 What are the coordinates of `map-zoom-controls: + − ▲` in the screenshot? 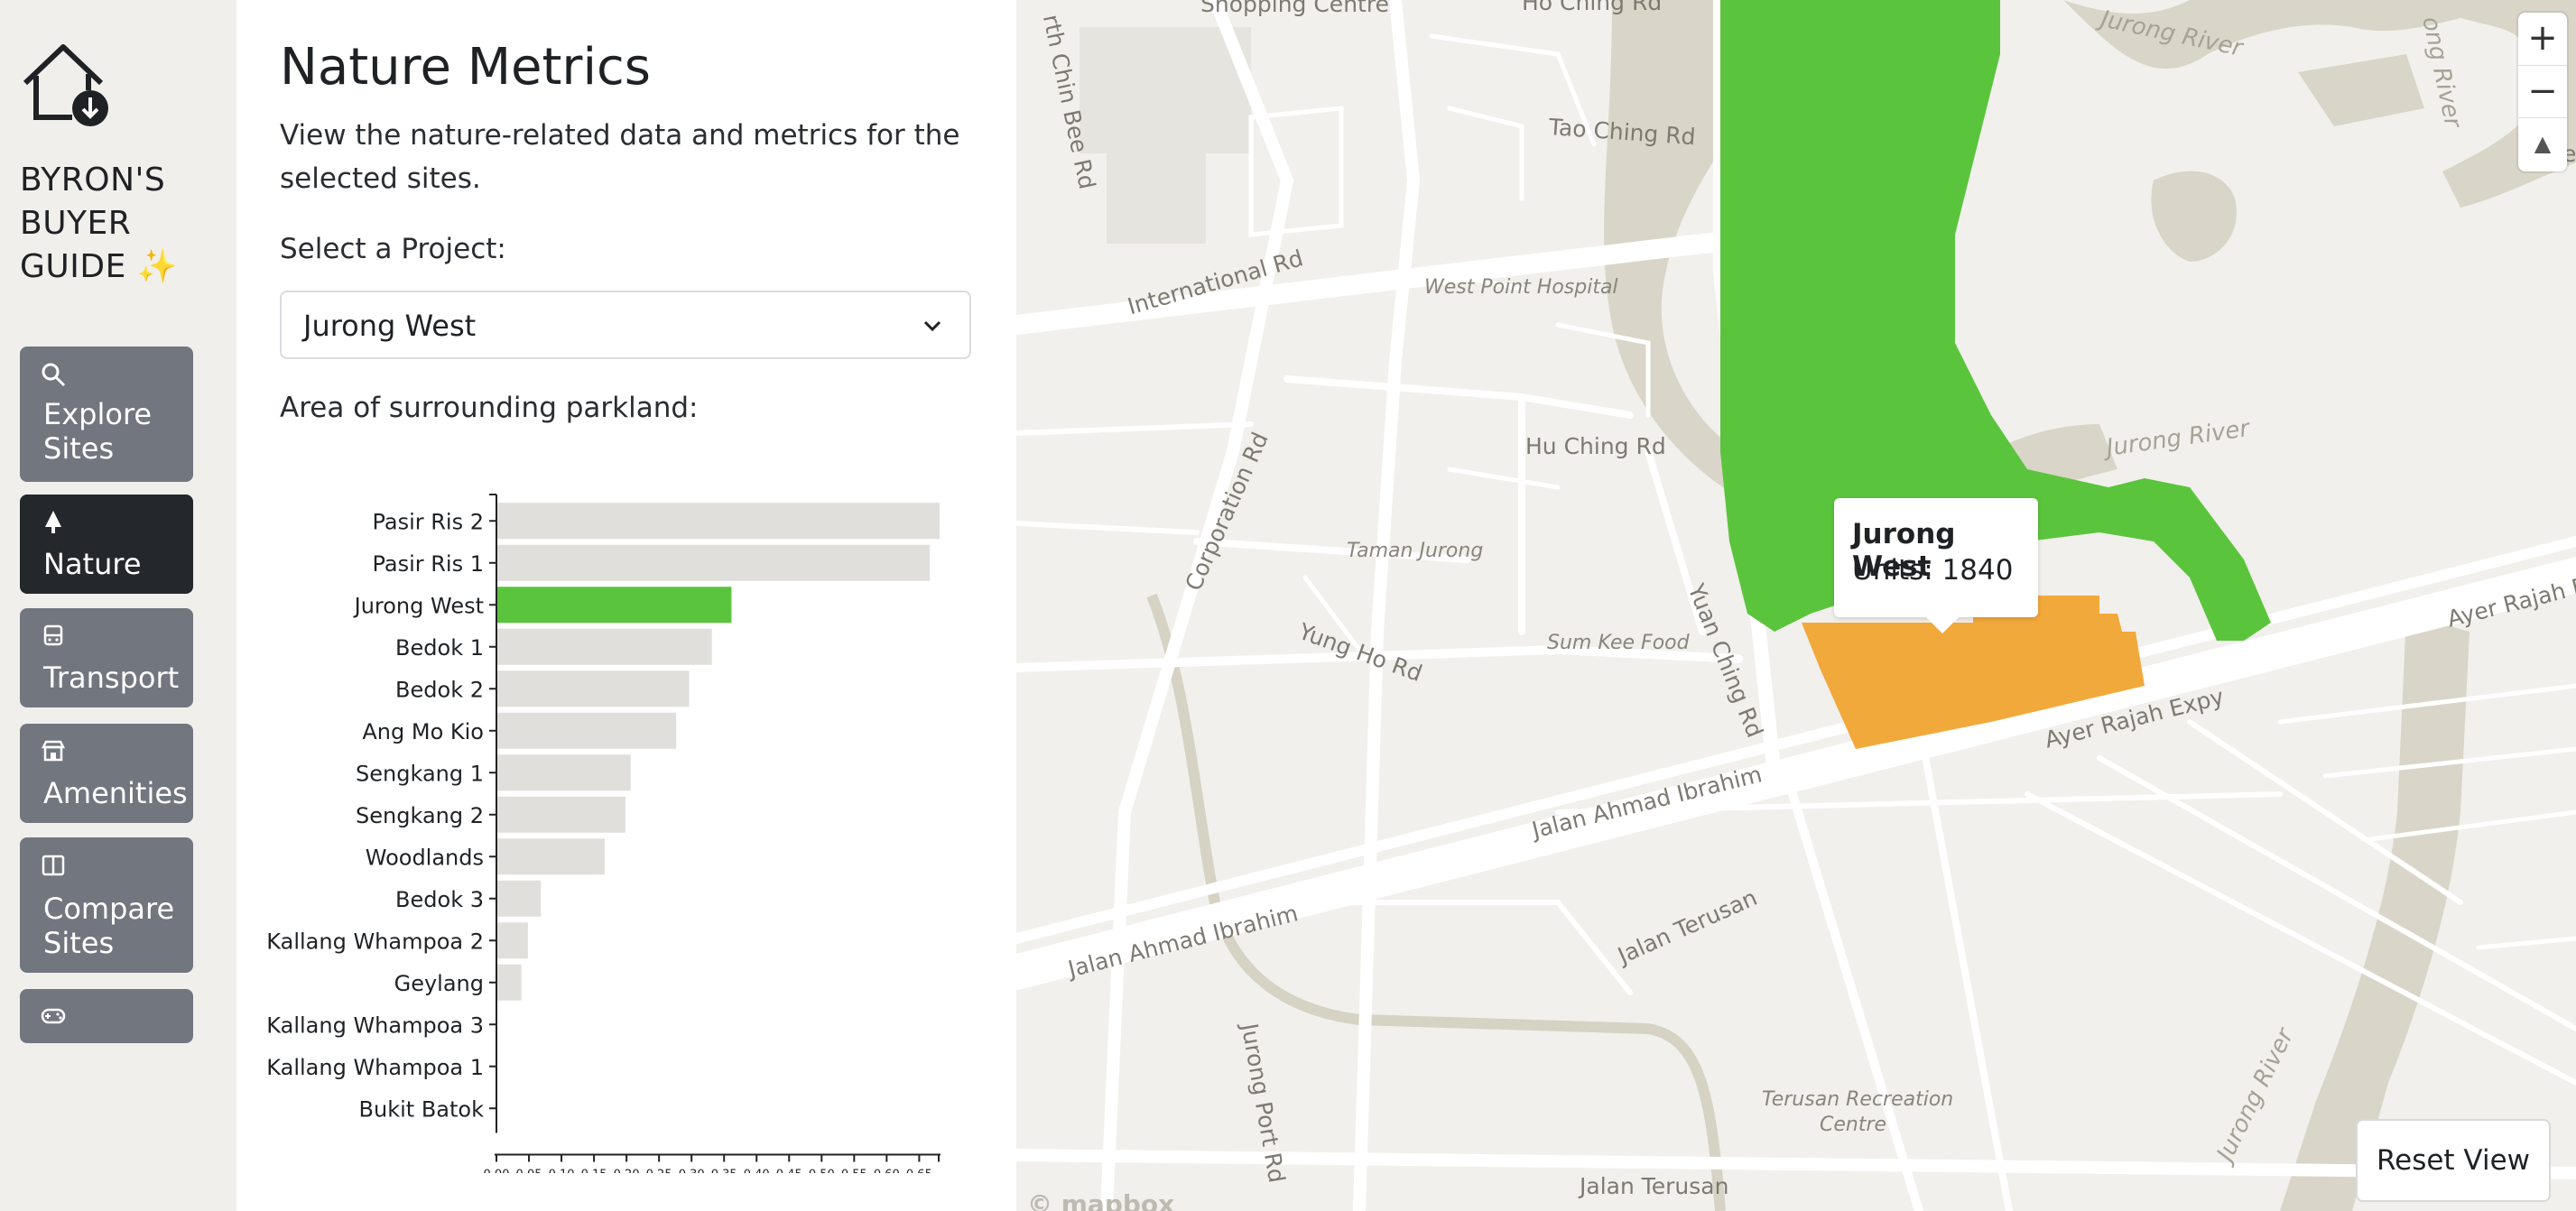 It's located at (2542, 92).